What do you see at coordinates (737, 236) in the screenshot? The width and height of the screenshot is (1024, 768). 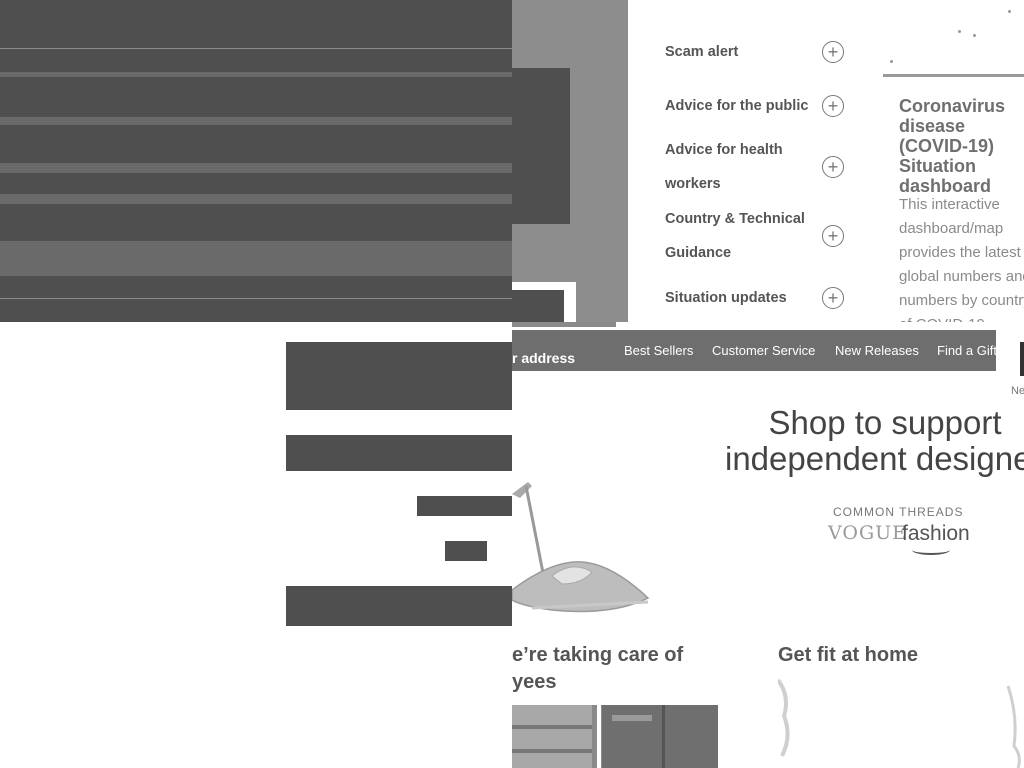 I see `accordion-item-country-guidance: Country & Technical Guidance` at bounding box center [737, 236].